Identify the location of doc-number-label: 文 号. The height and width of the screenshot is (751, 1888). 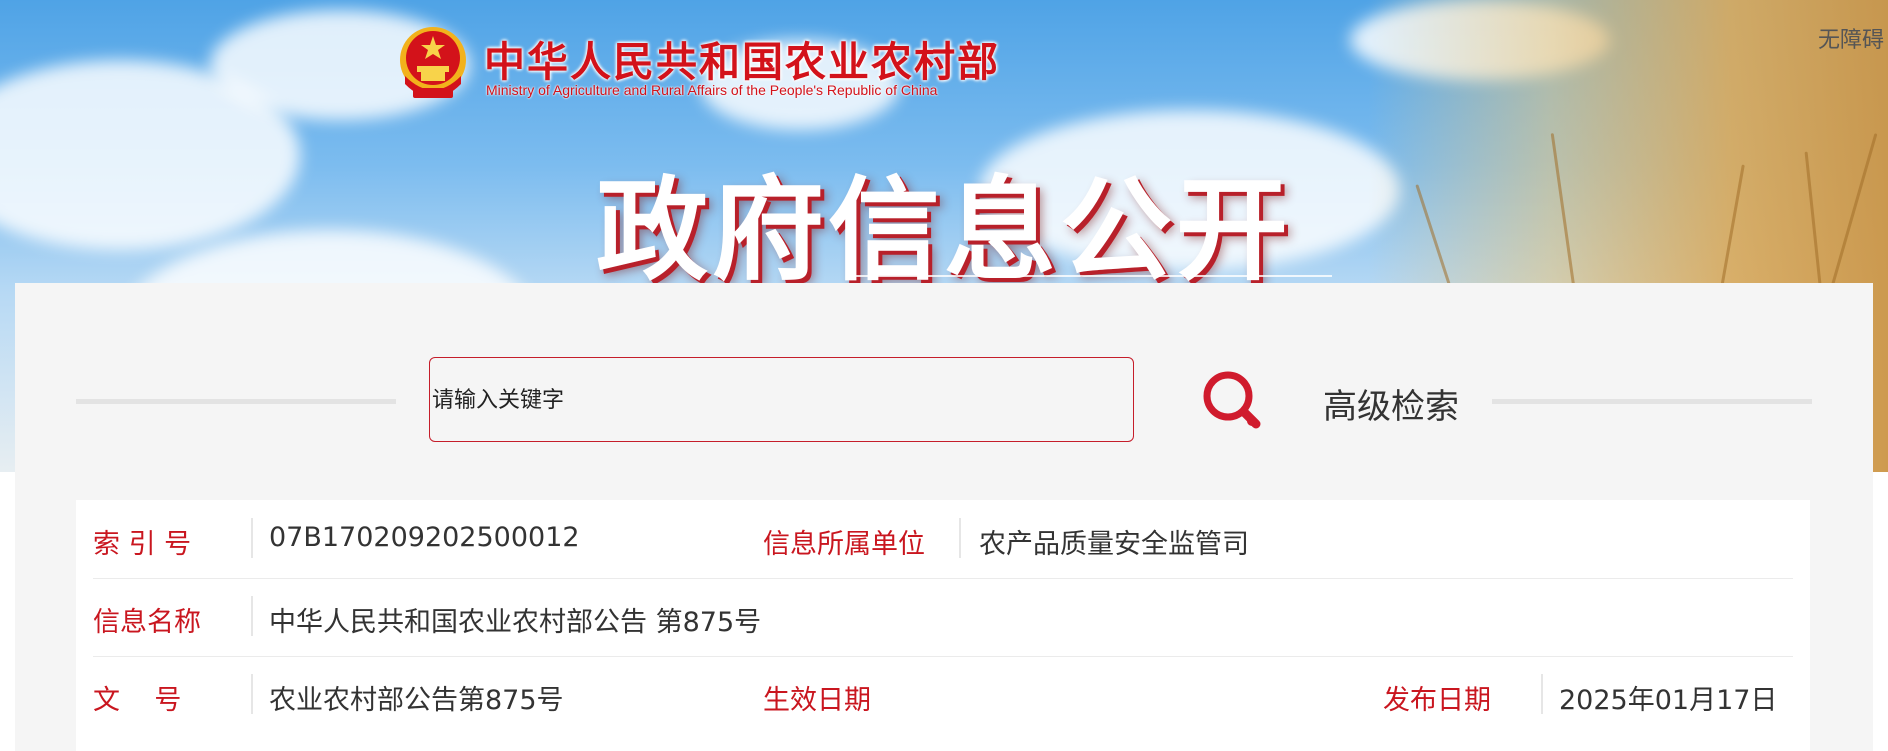
(137, 700).